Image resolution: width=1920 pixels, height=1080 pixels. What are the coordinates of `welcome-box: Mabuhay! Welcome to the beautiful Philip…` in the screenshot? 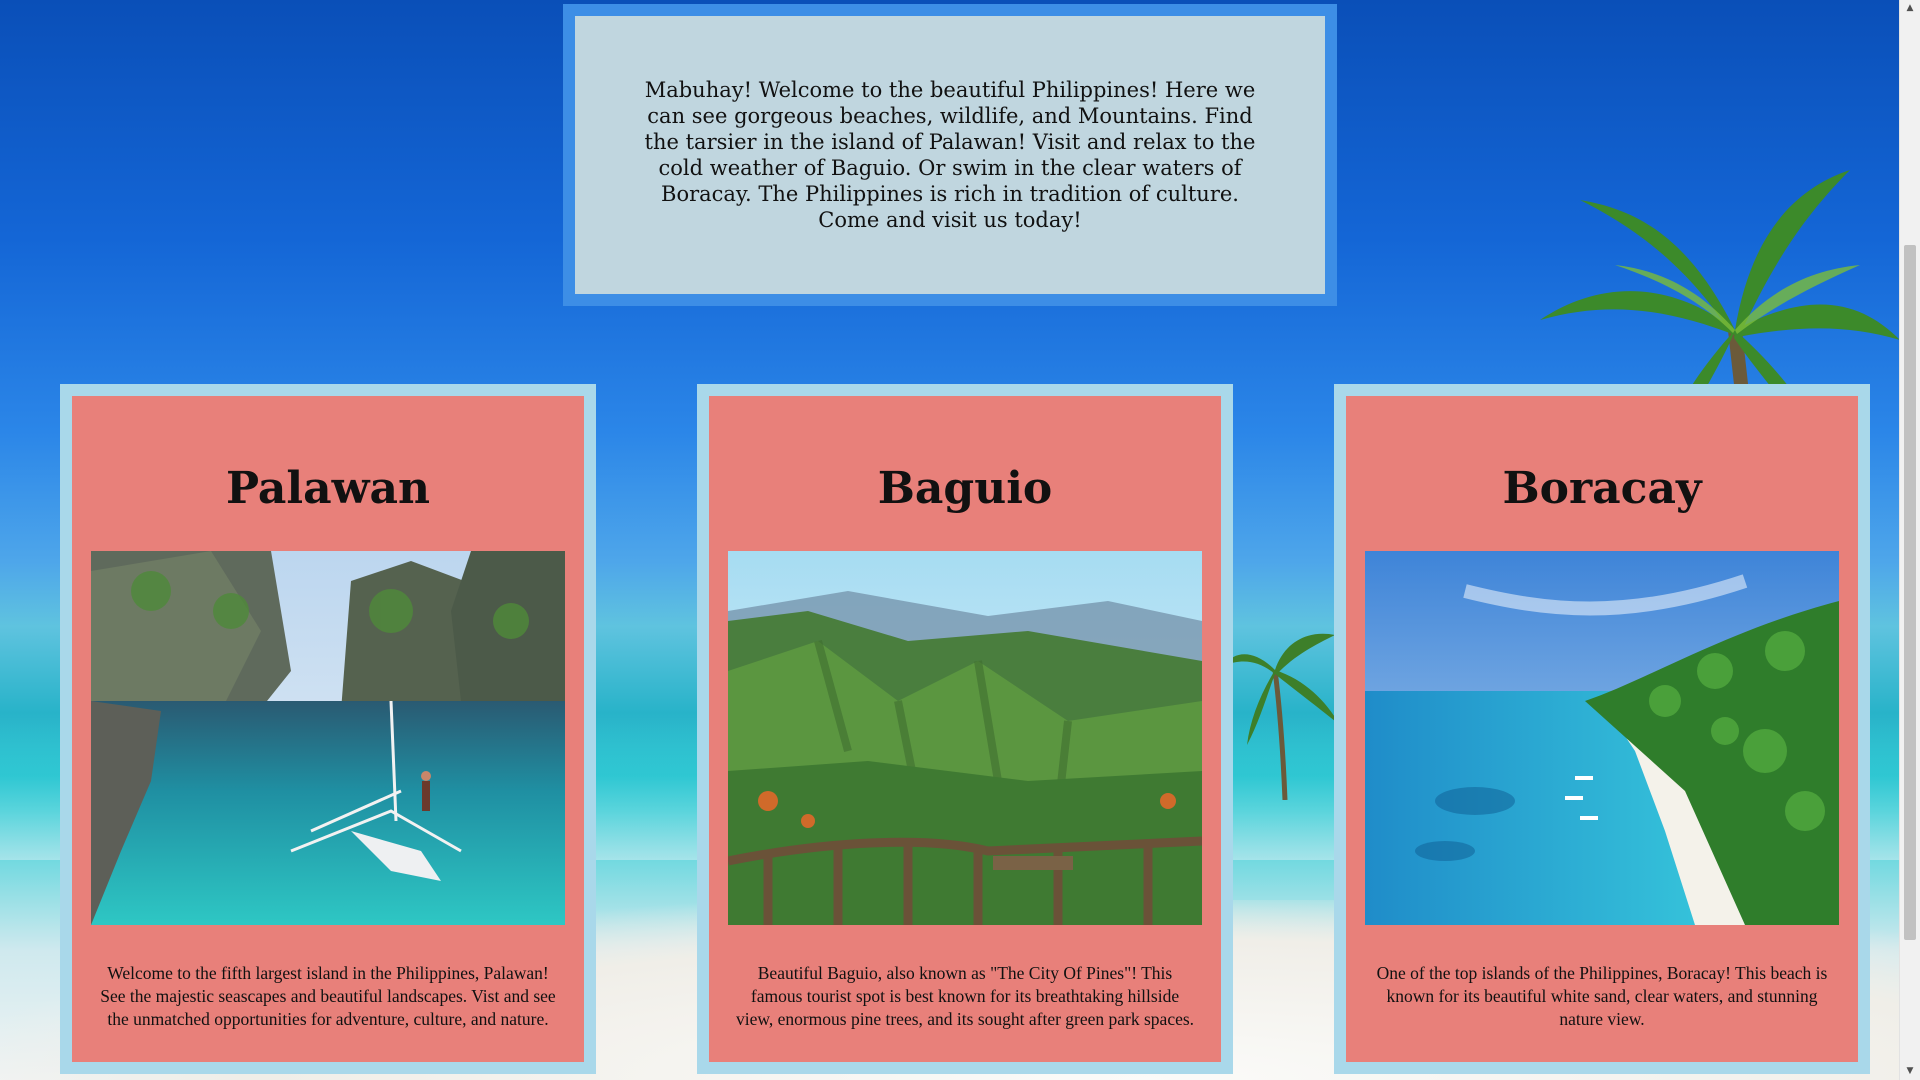 It's located at (950, 155).